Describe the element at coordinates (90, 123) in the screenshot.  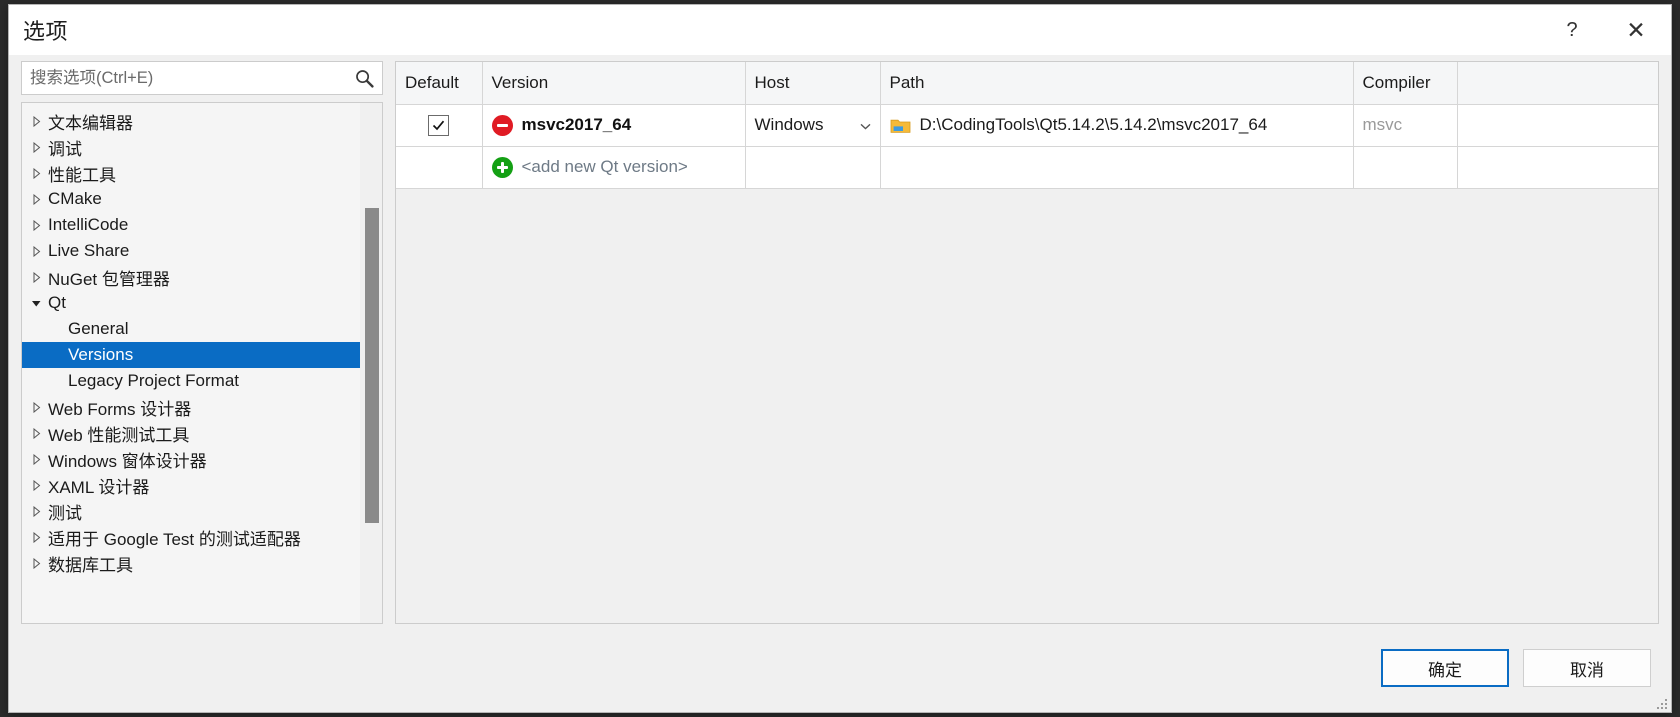
I see `sidebar-item-label: 文本编辑器` at that location.